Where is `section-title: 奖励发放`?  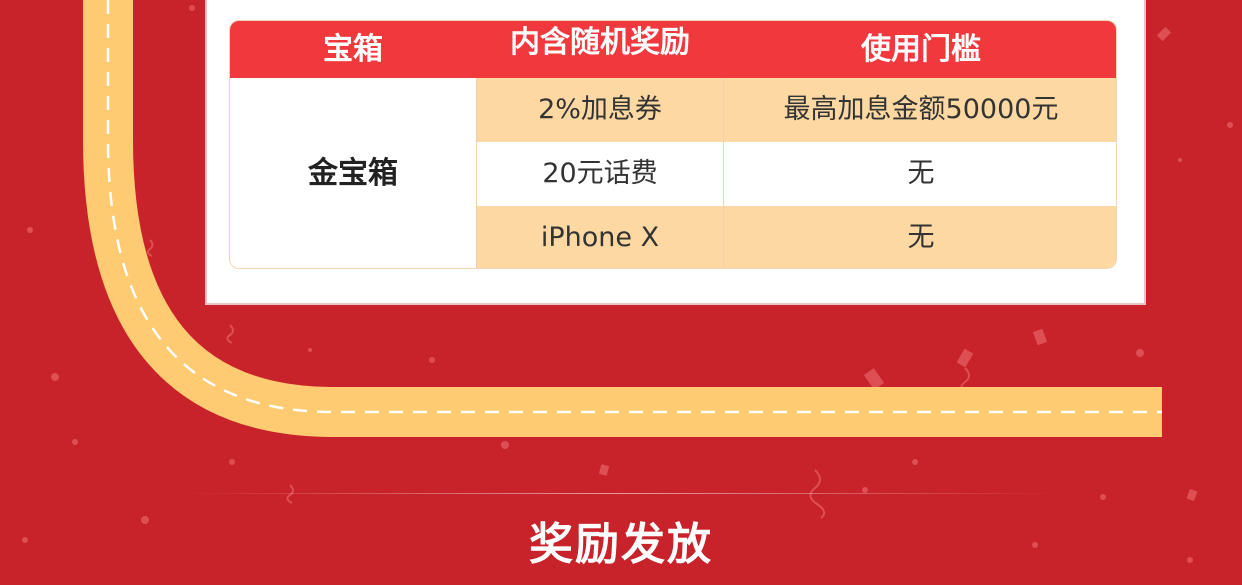 section-title: 奖励发放 is located at coordinates (621, 544).